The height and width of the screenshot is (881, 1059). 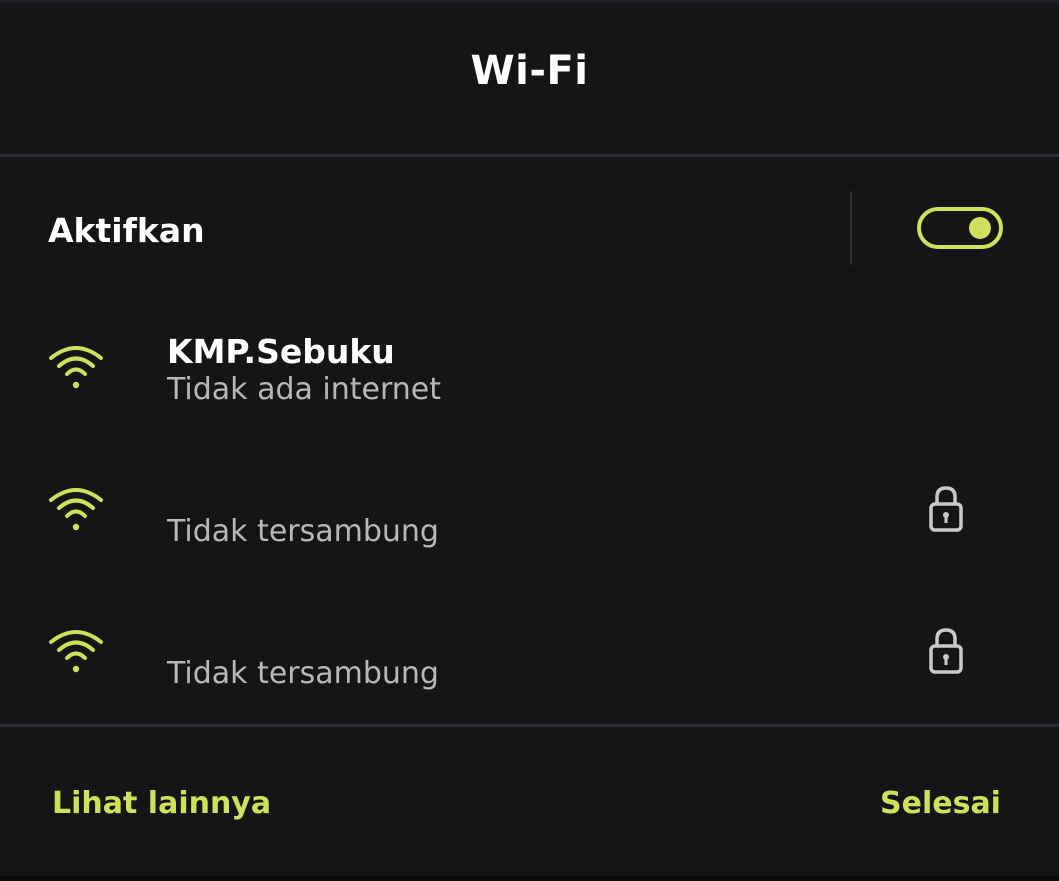 I want to click on dialog-title: Wi-Fi, so click(x=529, y=71).